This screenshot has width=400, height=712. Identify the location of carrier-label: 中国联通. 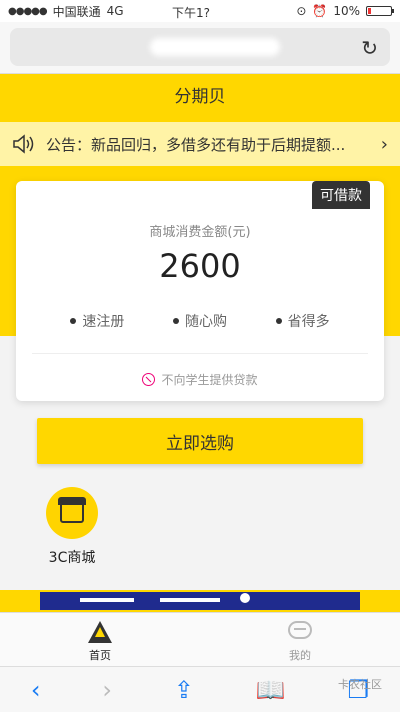
(76, 11).